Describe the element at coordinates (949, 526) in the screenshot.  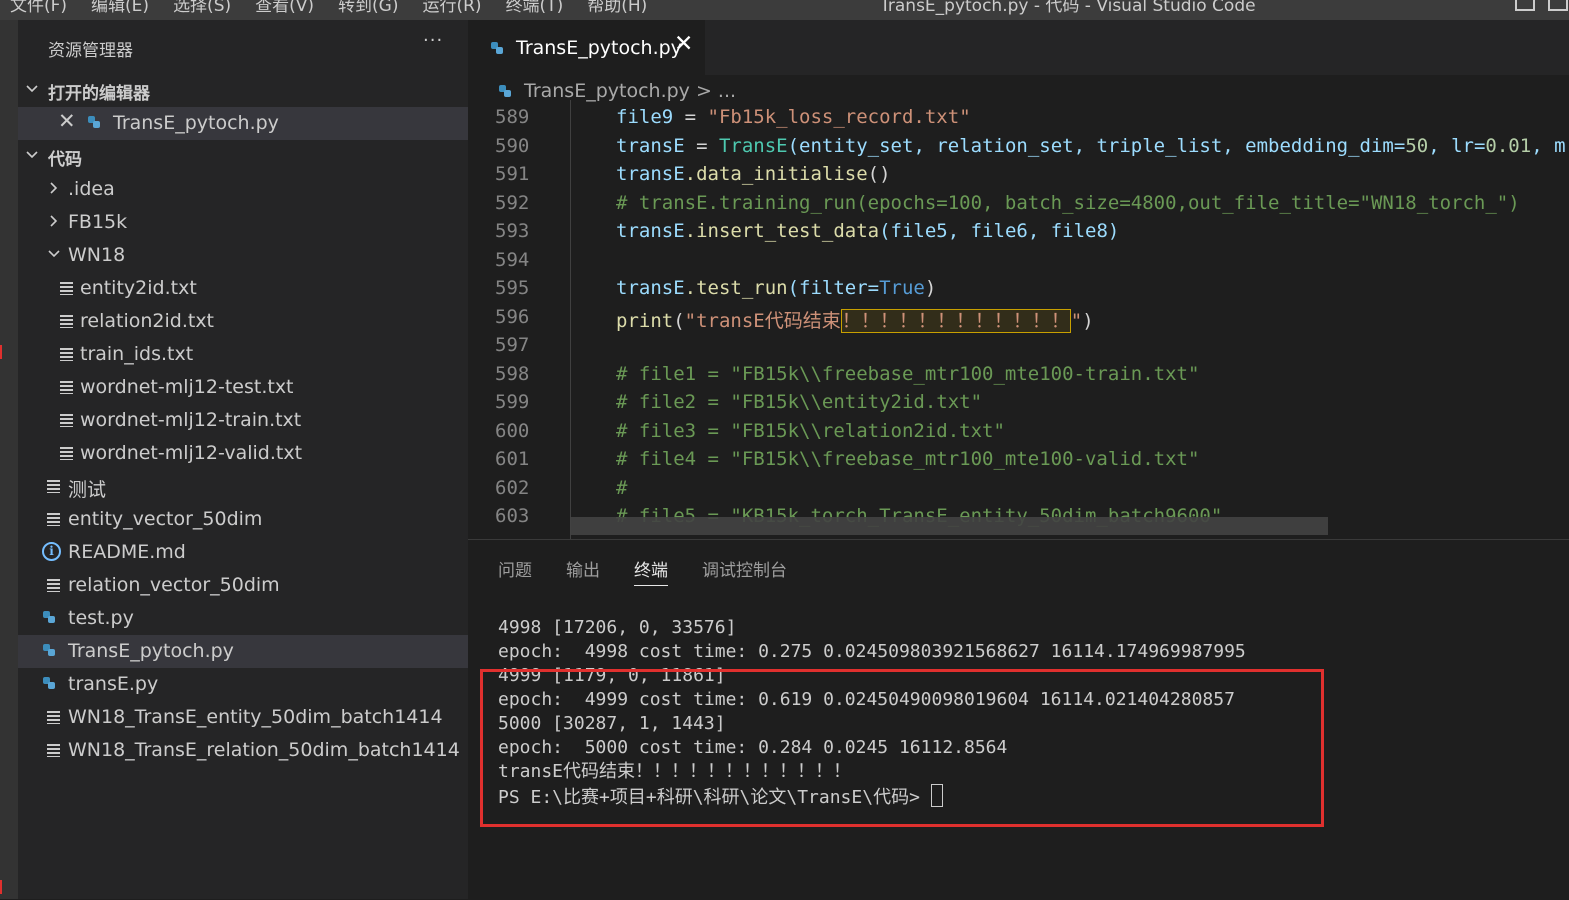
I see `horizontal-scrollbar` at that location.